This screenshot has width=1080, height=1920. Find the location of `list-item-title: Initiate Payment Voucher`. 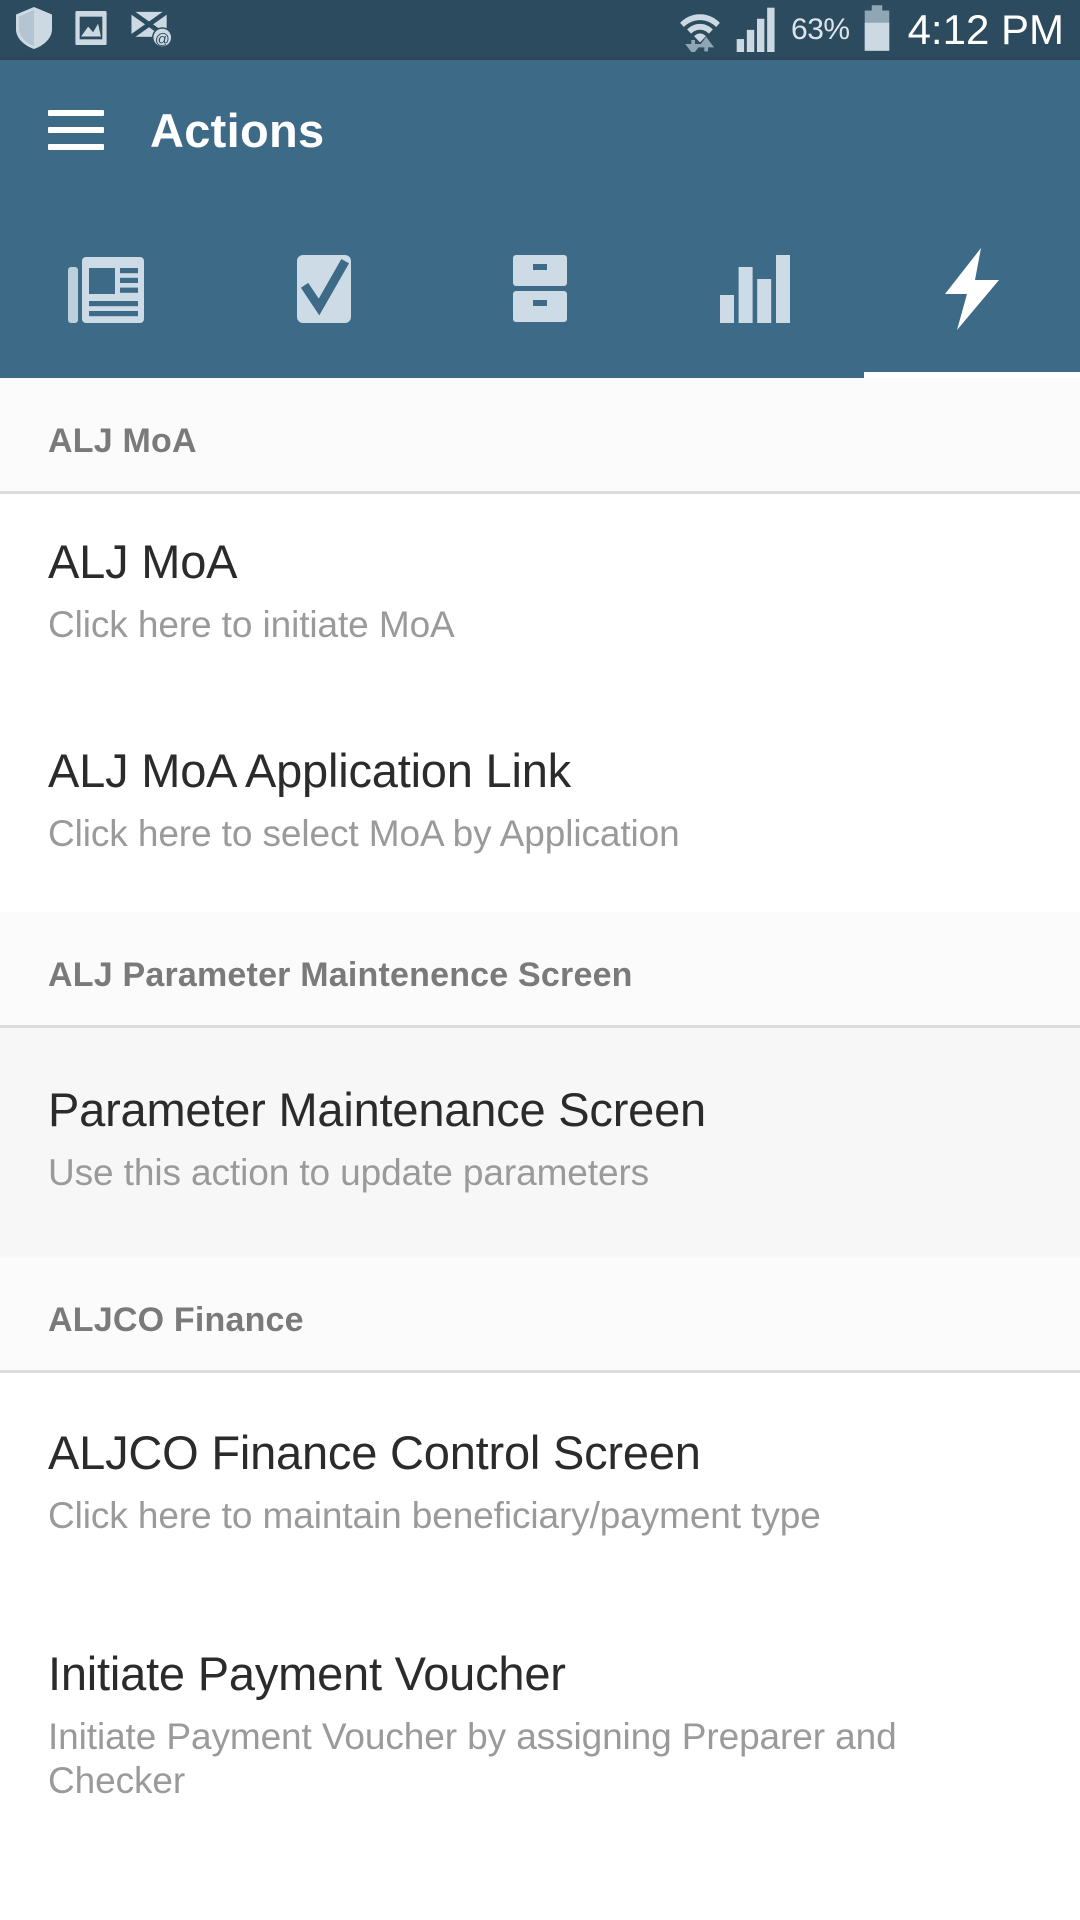

list-item-title: Initiate Payment Voucher is located at coordinates (307, 1674).